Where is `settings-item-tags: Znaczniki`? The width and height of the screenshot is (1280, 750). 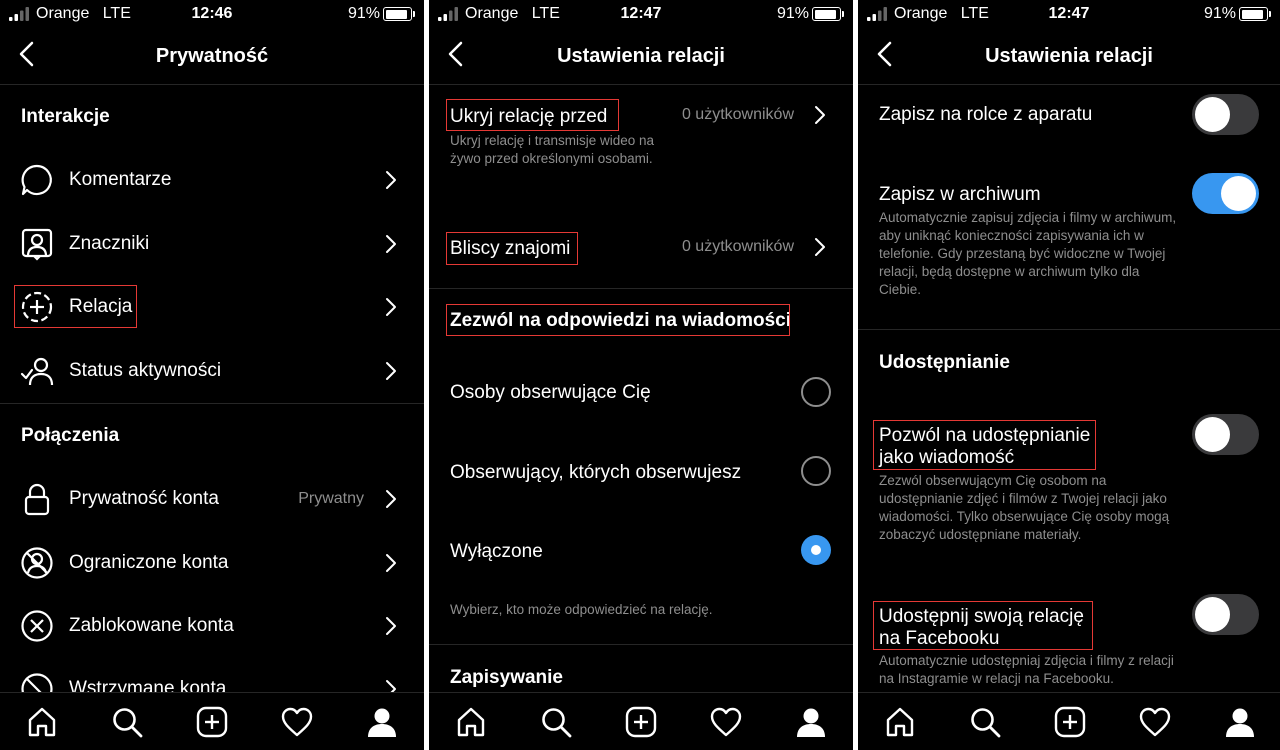 settings-item-tags: Znaczniki is located at coordinates (212, 244).